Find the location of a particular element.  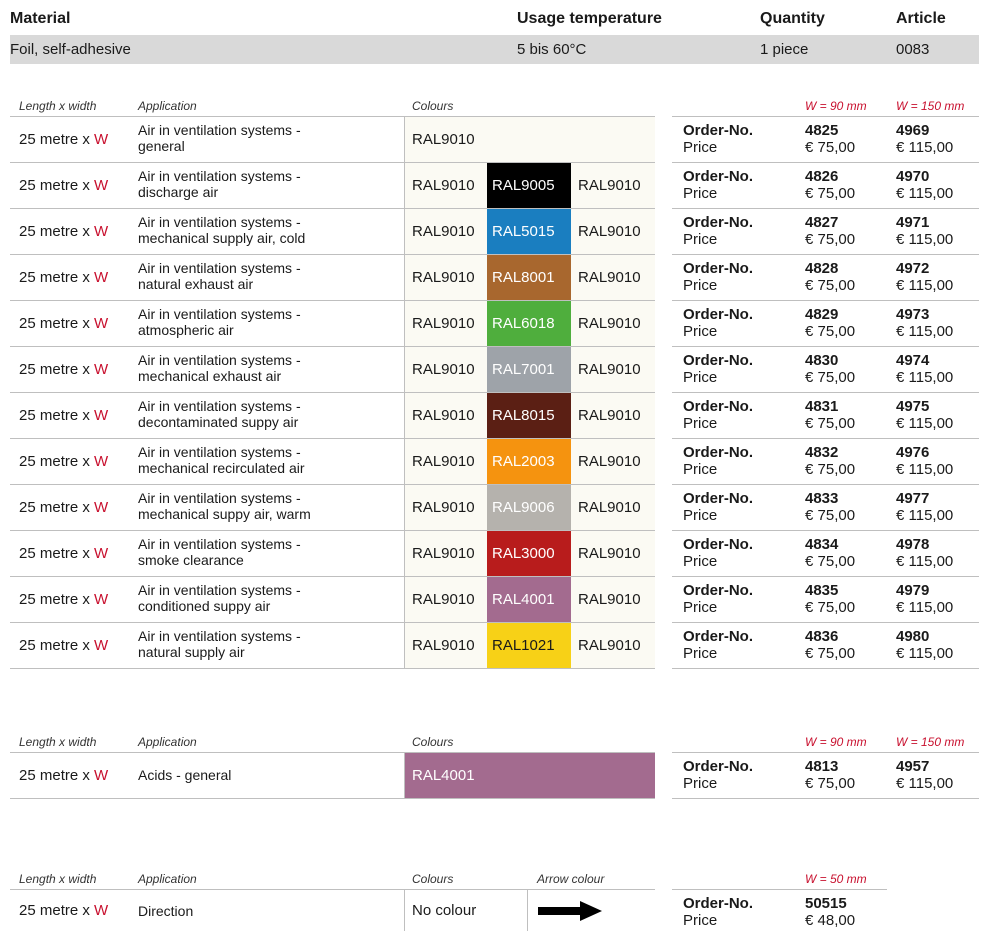

usage-temperature-value: 5 bis 60°C is located at coordinates (552, 49).